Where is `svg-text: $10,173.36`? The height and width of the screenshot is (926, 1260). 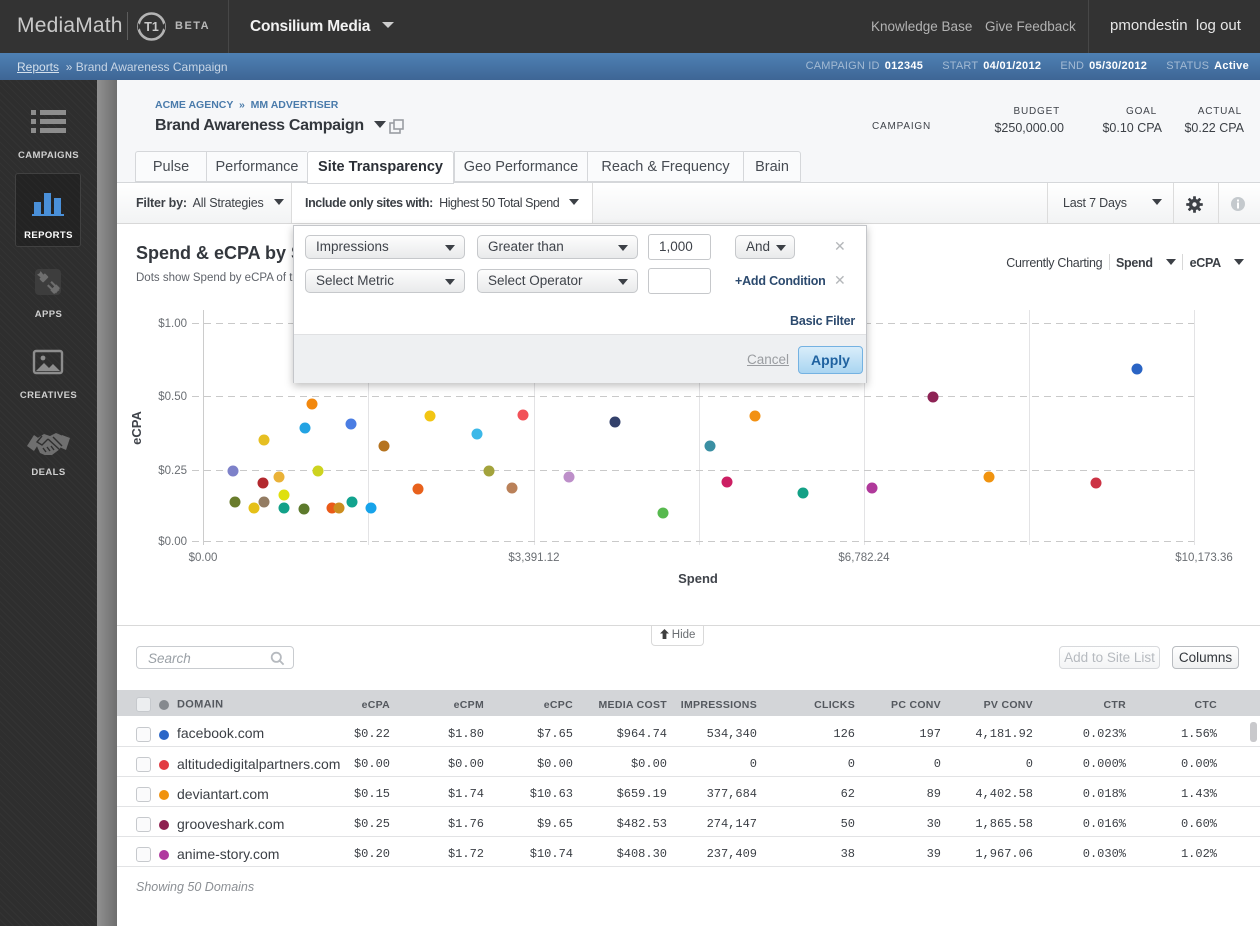 svg-text: $10,173.36 is located at coordinates (1204, 558).